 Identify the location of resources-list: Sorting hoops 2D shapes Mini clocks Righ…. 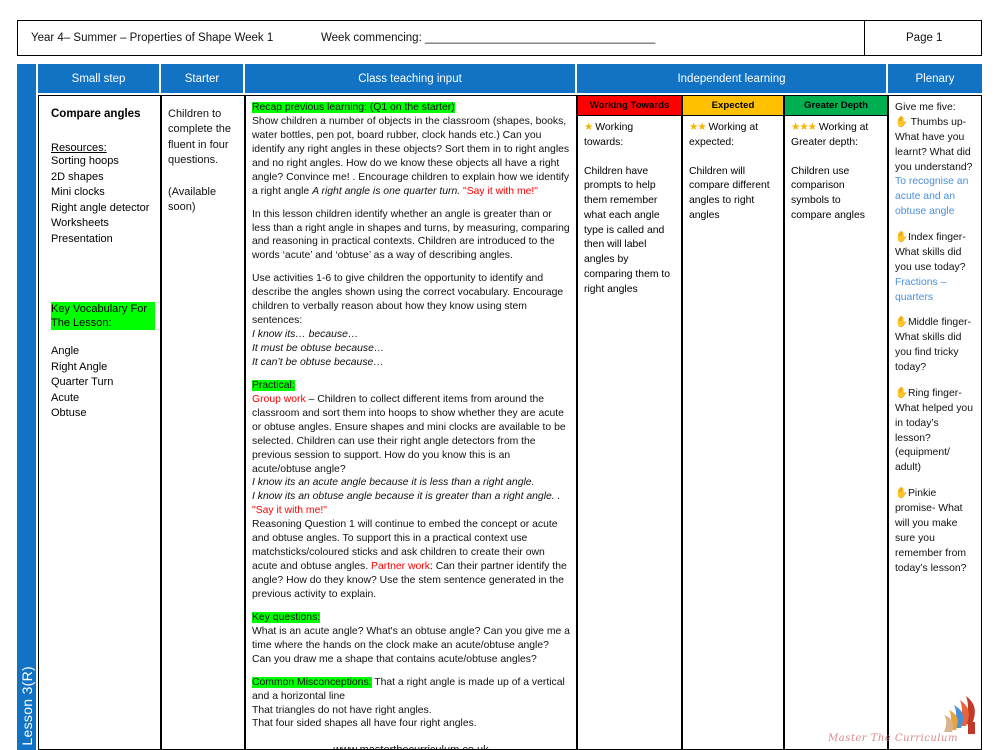
(105, 201).